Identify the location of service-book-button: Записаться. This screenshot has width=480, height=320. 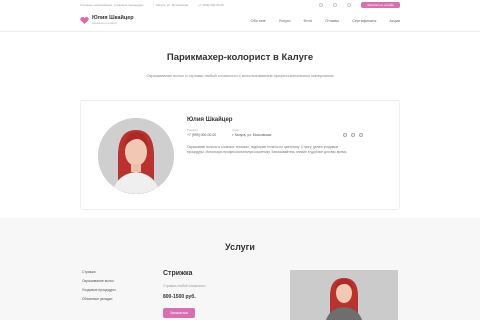
(179, 313).